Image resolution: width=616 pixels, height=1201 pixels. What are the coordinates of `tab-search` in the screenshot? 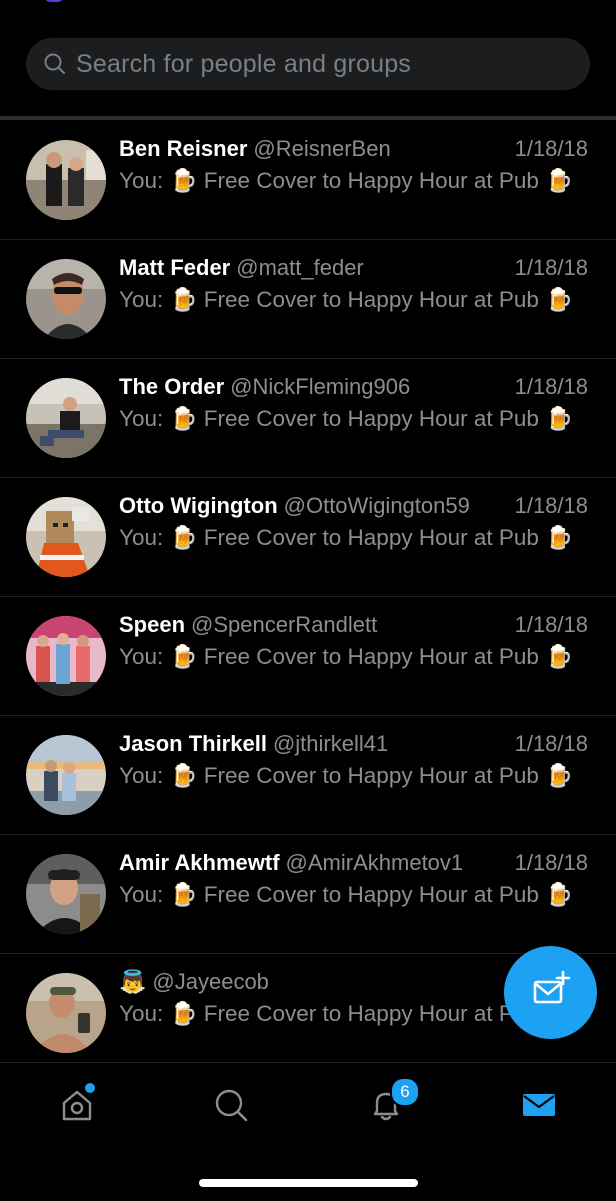 It's located at (231, 1107).